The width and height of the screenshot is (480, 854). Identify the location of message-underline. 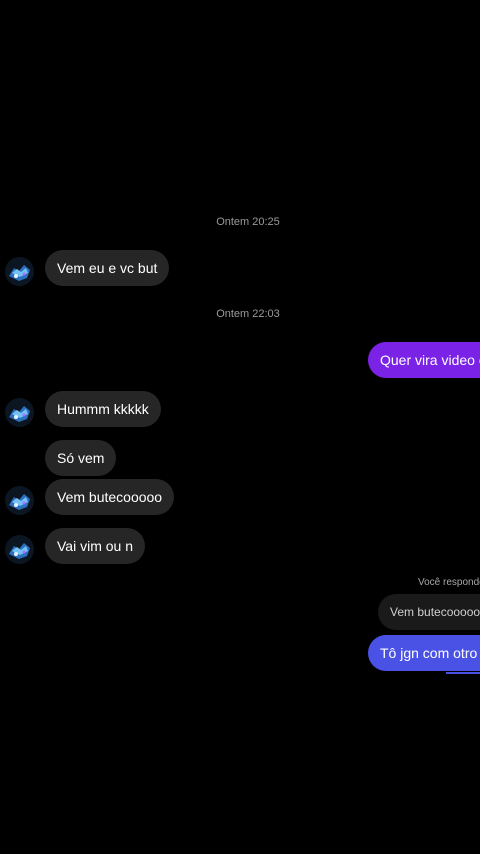
(463, 673).